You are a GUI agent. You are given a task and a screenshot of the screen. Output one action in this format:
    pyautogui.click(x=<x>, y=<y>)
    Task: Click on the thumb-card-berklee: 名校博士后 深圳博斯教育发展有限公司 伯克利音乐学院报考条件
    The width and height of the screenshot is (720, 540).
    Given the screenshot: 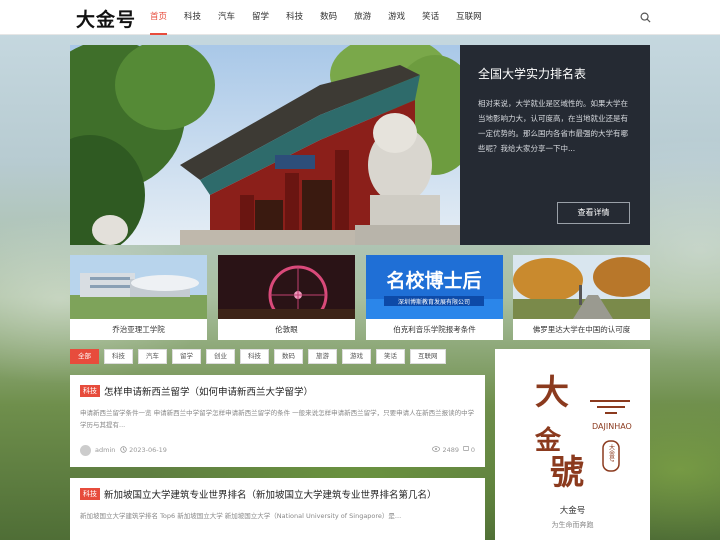 What is the action you would take?
    pyautogui.click(x=434, y=297)
    